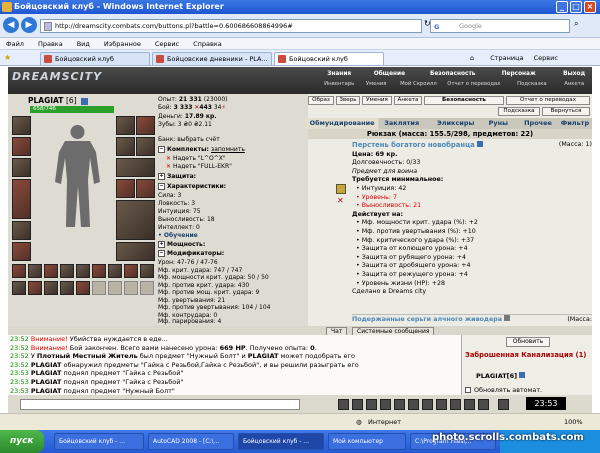 The height and width of the screenshot is (453, 600). What do you see at coordinates (228, 150) in the screenshot?
I see `sets-section: − Комплекты: запомнить` at bounding box center [228, 150].